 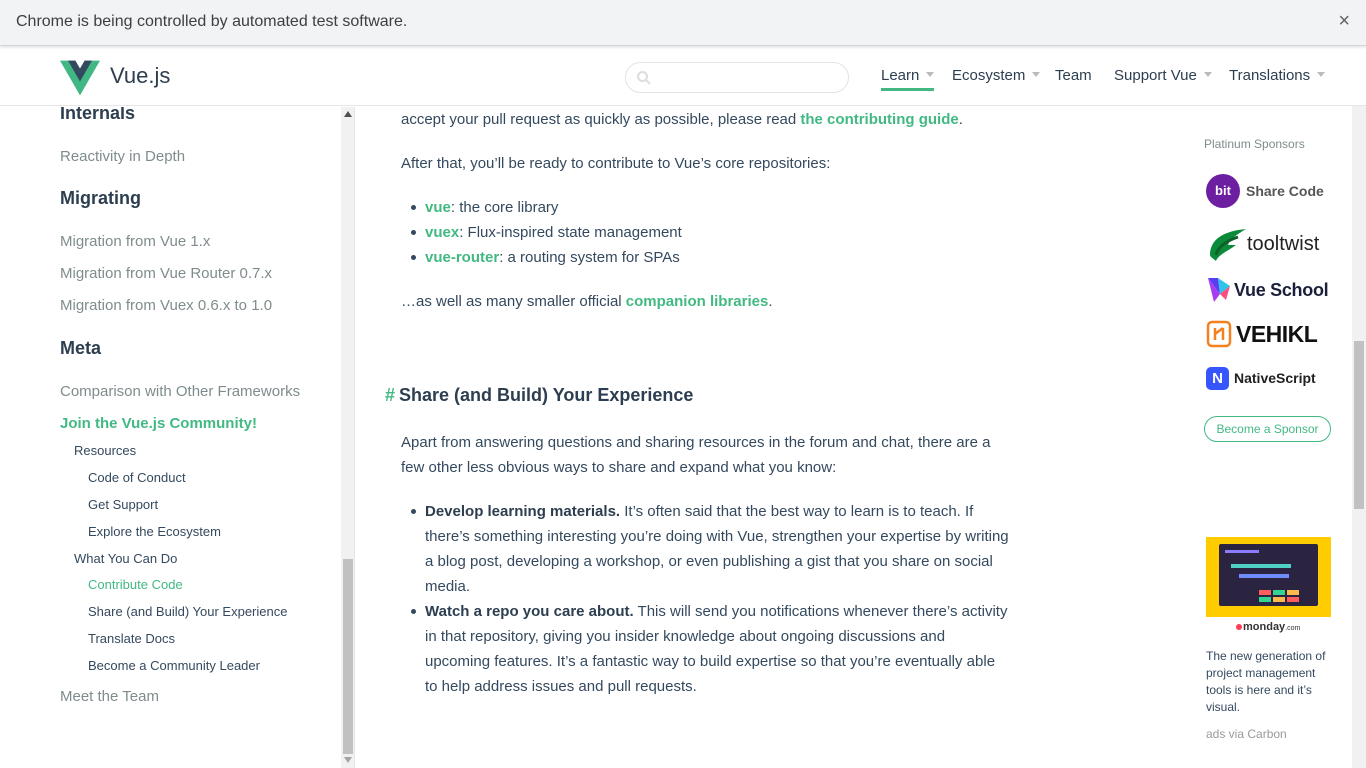 I want to click on ad-logo-suffix: .com, so click(x=1293, y=628).